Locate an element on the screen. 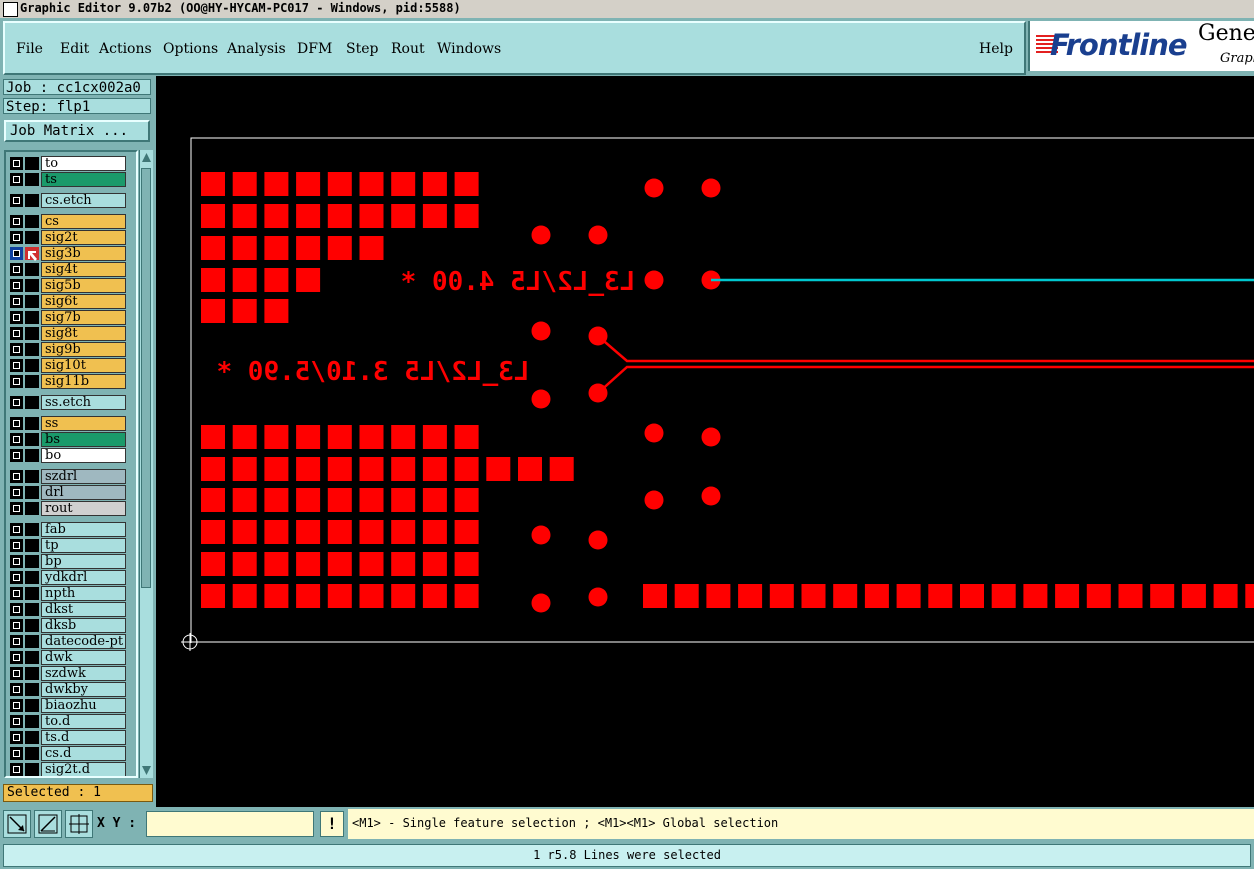 This screenshot has height=869, width=1254. zoom-fit-button is located at coordinates (17, 824).